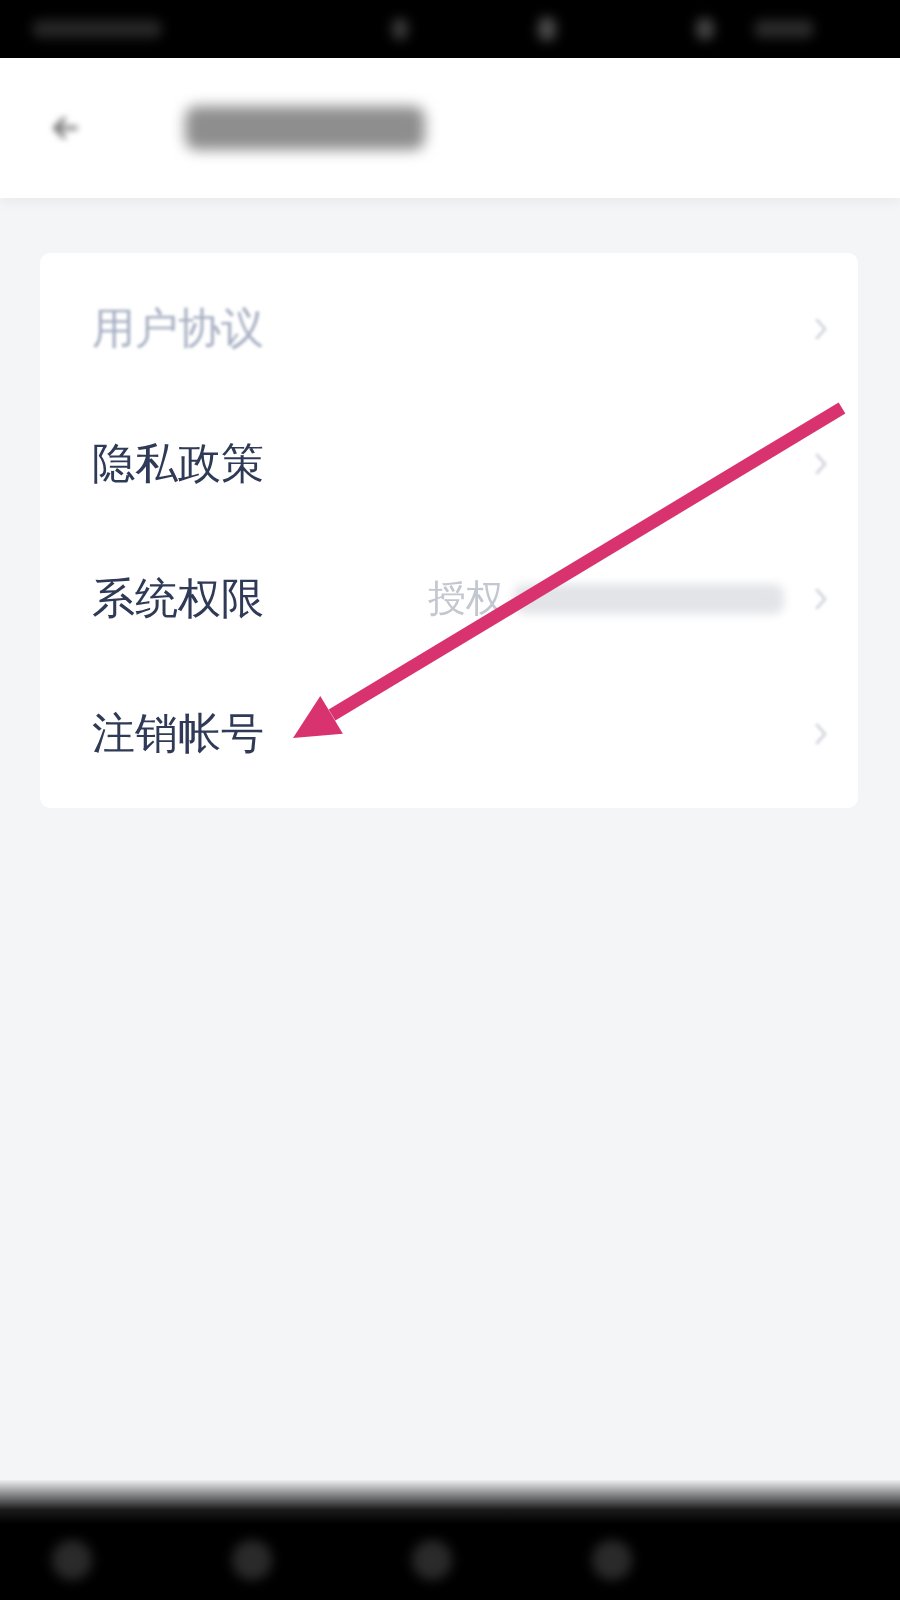 This screenshot has height=1600, width=900. What do you see at coordinates (784, 29) in the screenshot?
I see `blurred-status-text` at bounding box center [784, 29].